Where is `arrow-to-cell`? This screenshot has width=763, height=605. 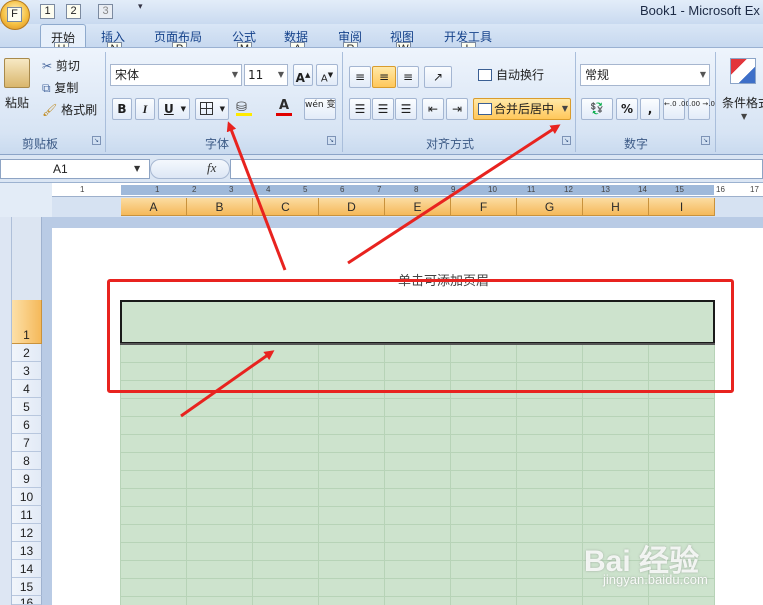 arrow-to-cell is located at coordinates (227, 384).